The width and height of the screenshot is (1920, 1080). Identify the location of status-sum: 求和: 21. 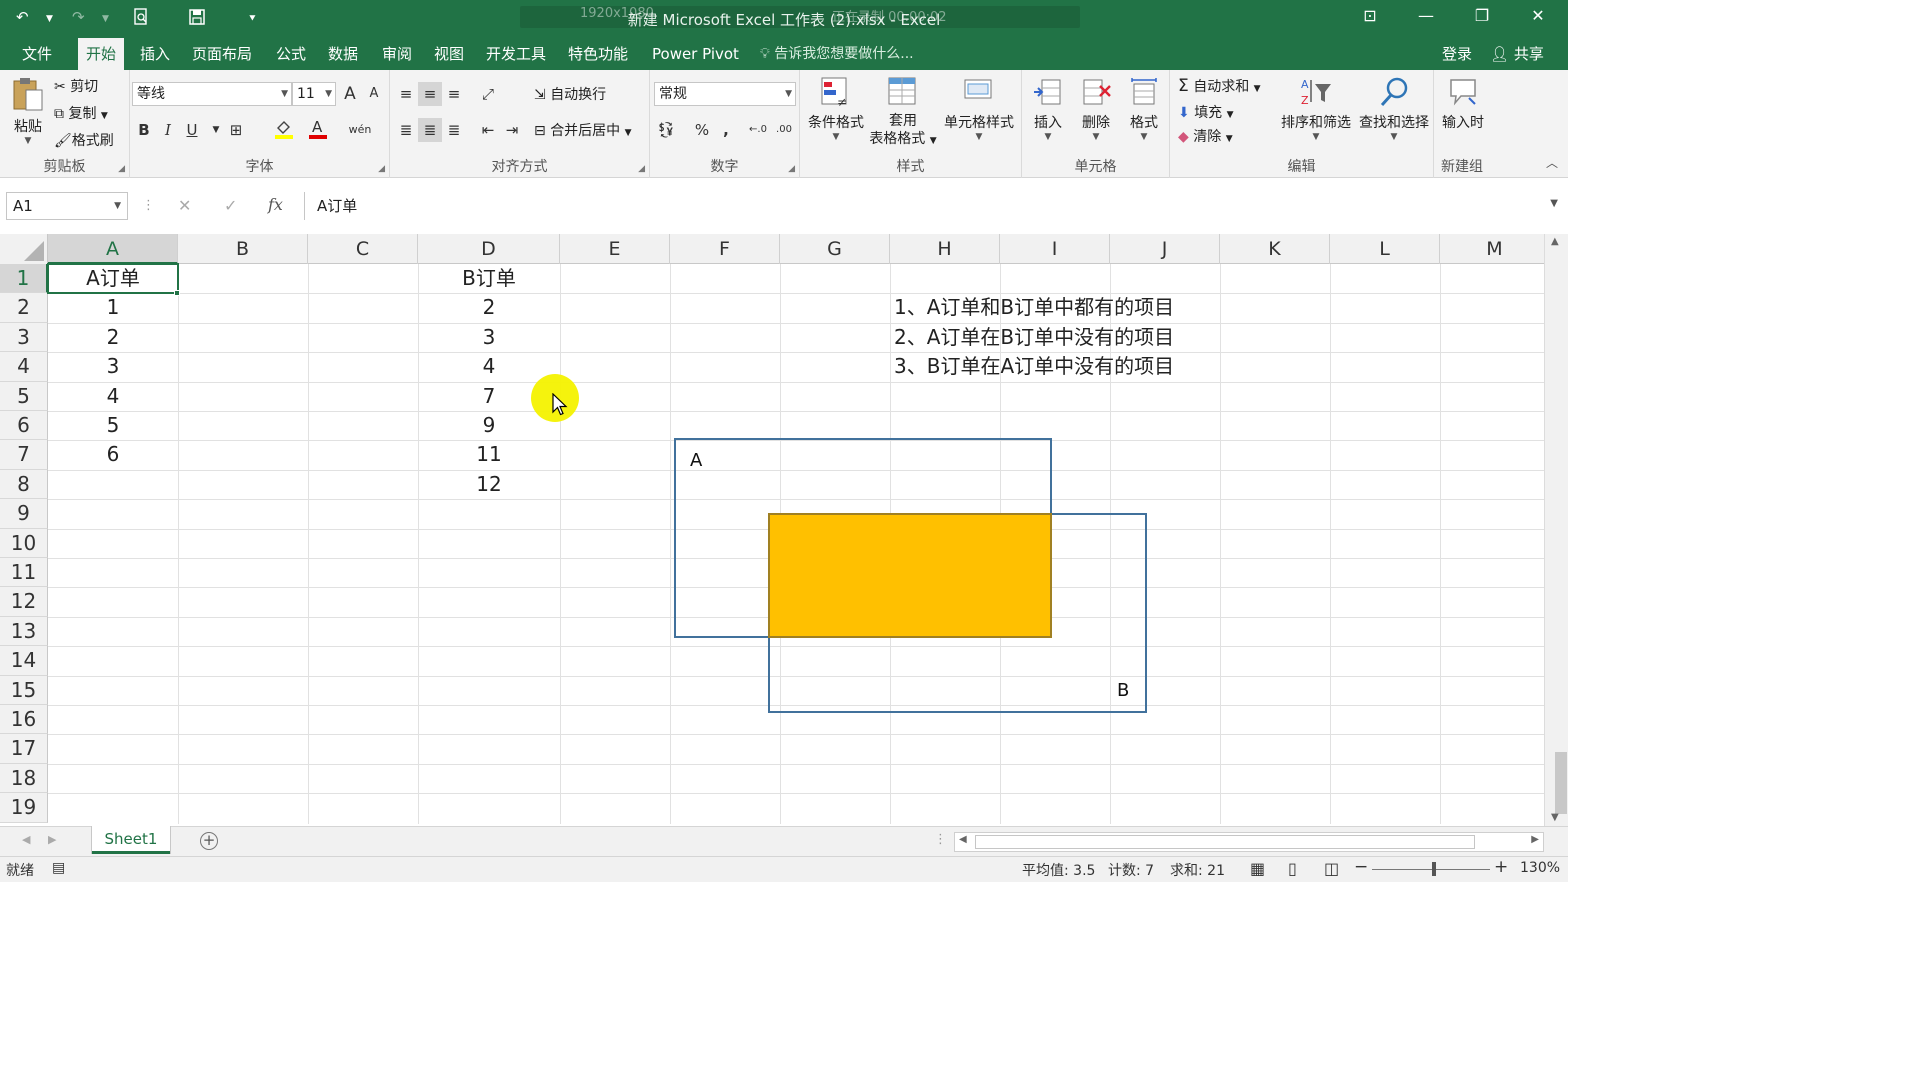
(1197, 870).